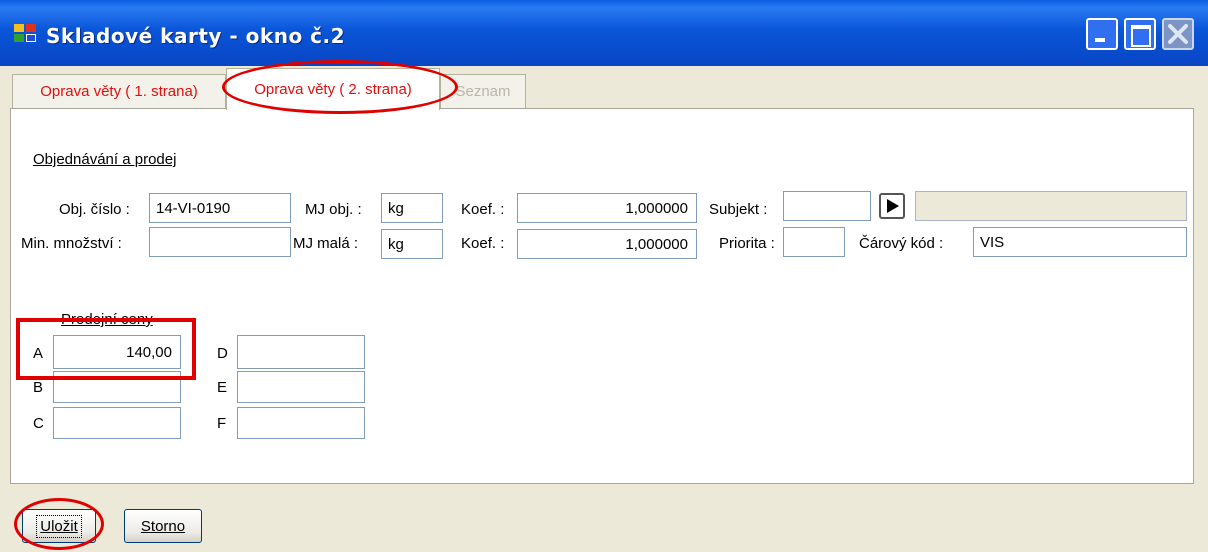 Image resolution: width=1208 pixels, height=552 pixels. I want to click on mj-obj-field: kg, so click(412, 208).